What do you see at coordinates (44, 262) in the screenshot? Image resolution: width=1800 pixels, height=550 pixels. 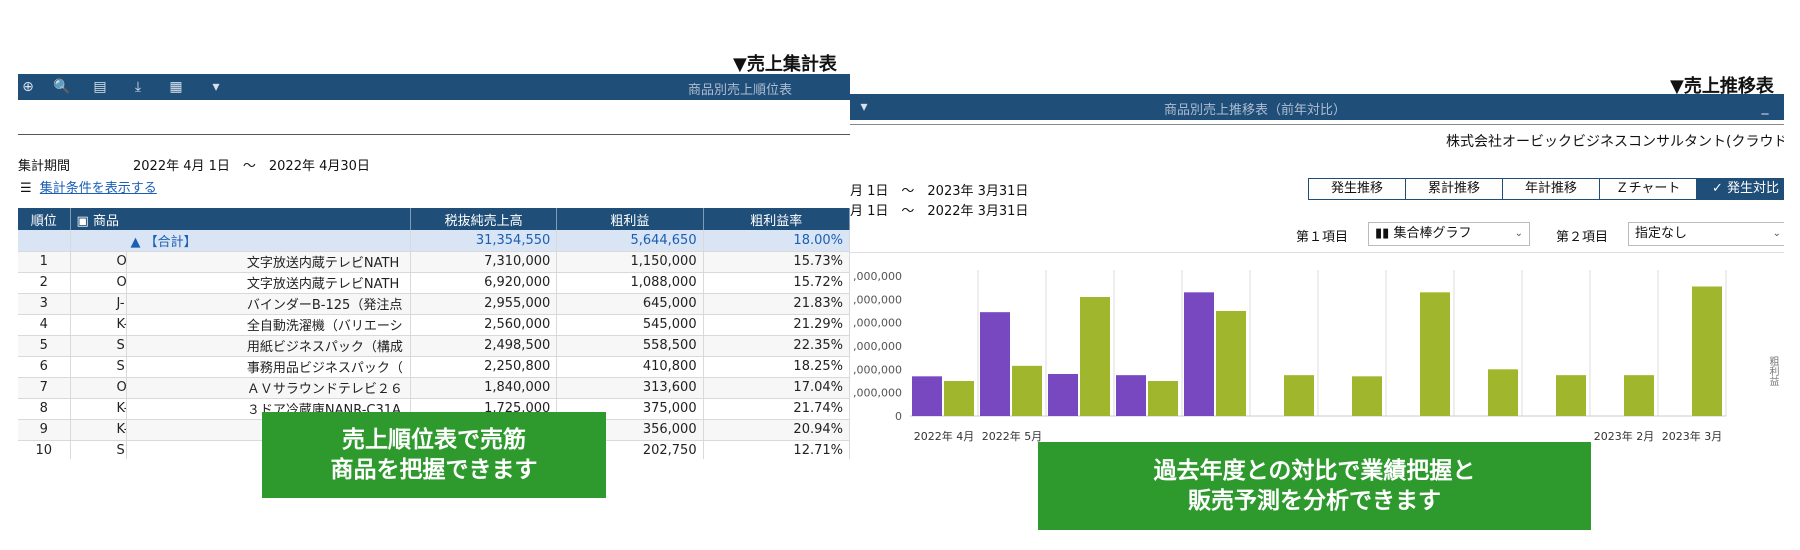 I see `rank-cell: 1` at bounding box center [44, 262].